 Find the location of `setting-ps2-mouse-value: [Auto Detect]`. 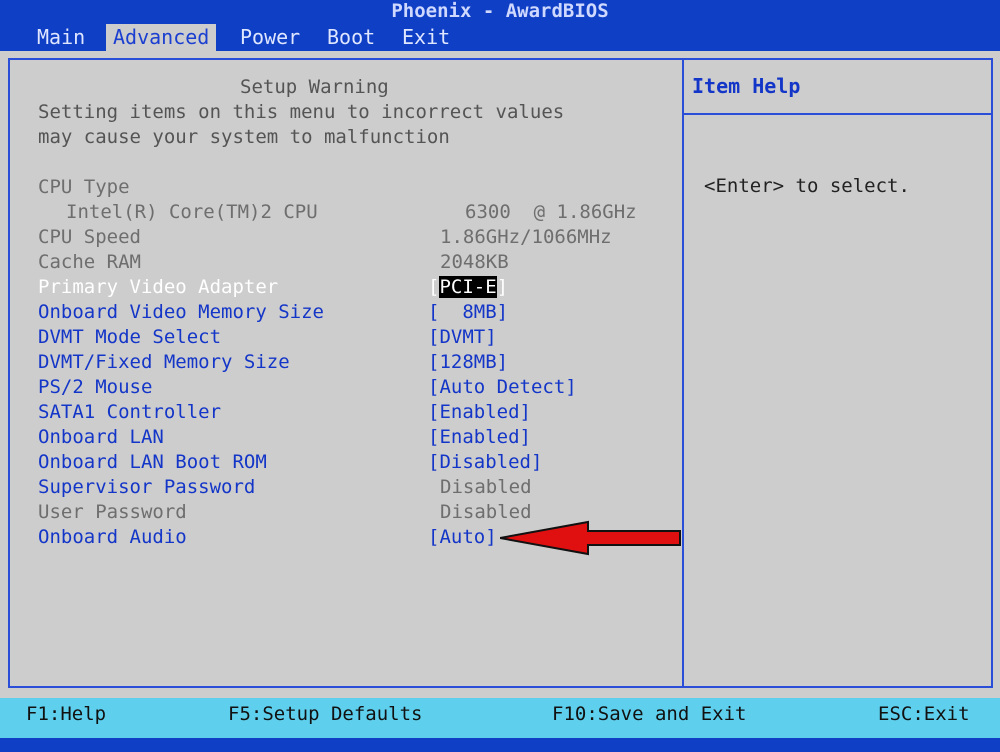

setting-ps2-mouse-value: [Auto Detect] is located at coordinates (502, 387).